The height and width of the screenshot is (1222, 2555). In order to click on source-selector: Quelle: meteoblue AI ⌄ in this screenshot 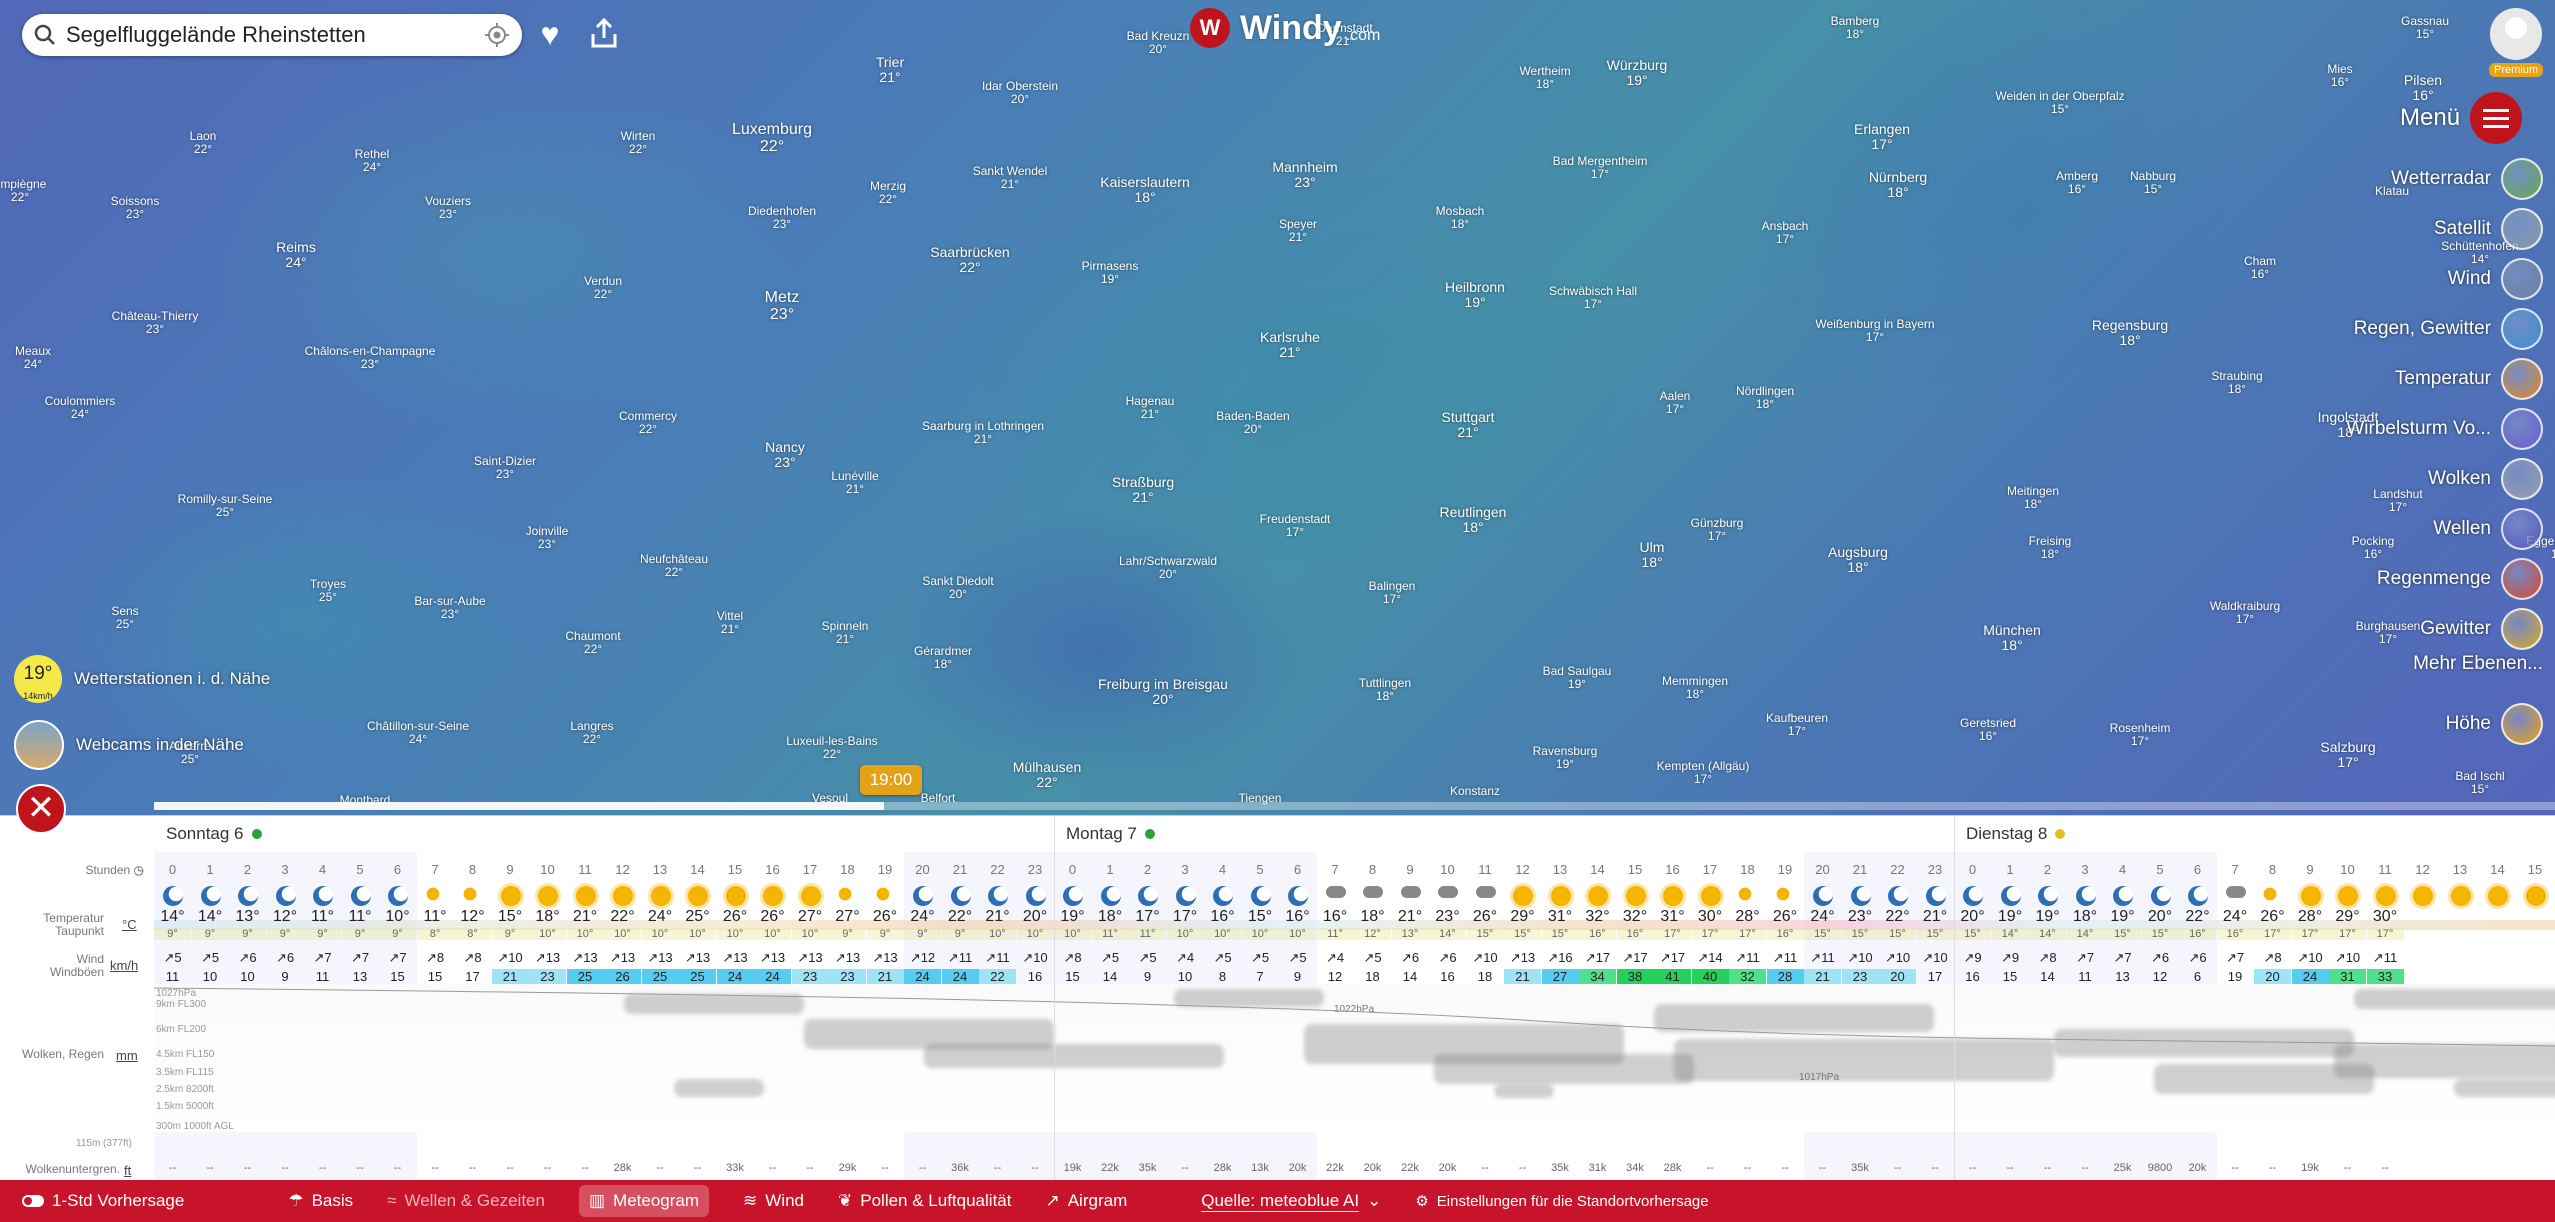, I will do `click(1291, 1201)`.